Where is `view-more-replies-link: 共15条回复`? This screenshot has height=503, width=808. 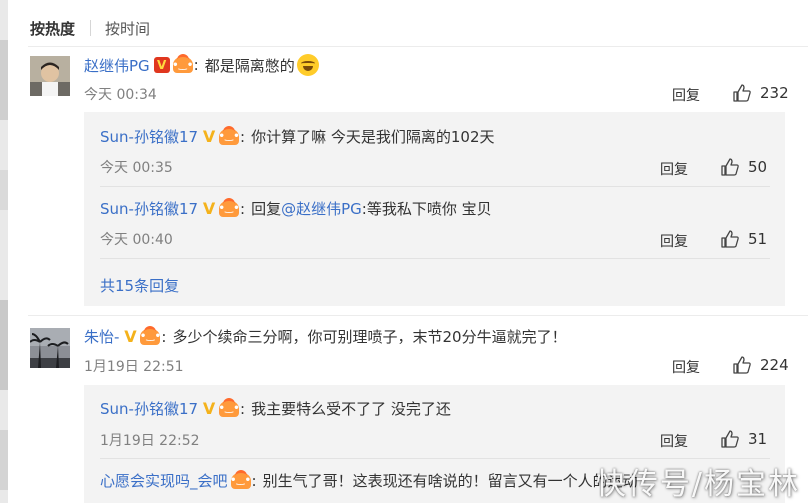 view-more-replies-link: 共15条回复 is located at coordinates (139, 285).